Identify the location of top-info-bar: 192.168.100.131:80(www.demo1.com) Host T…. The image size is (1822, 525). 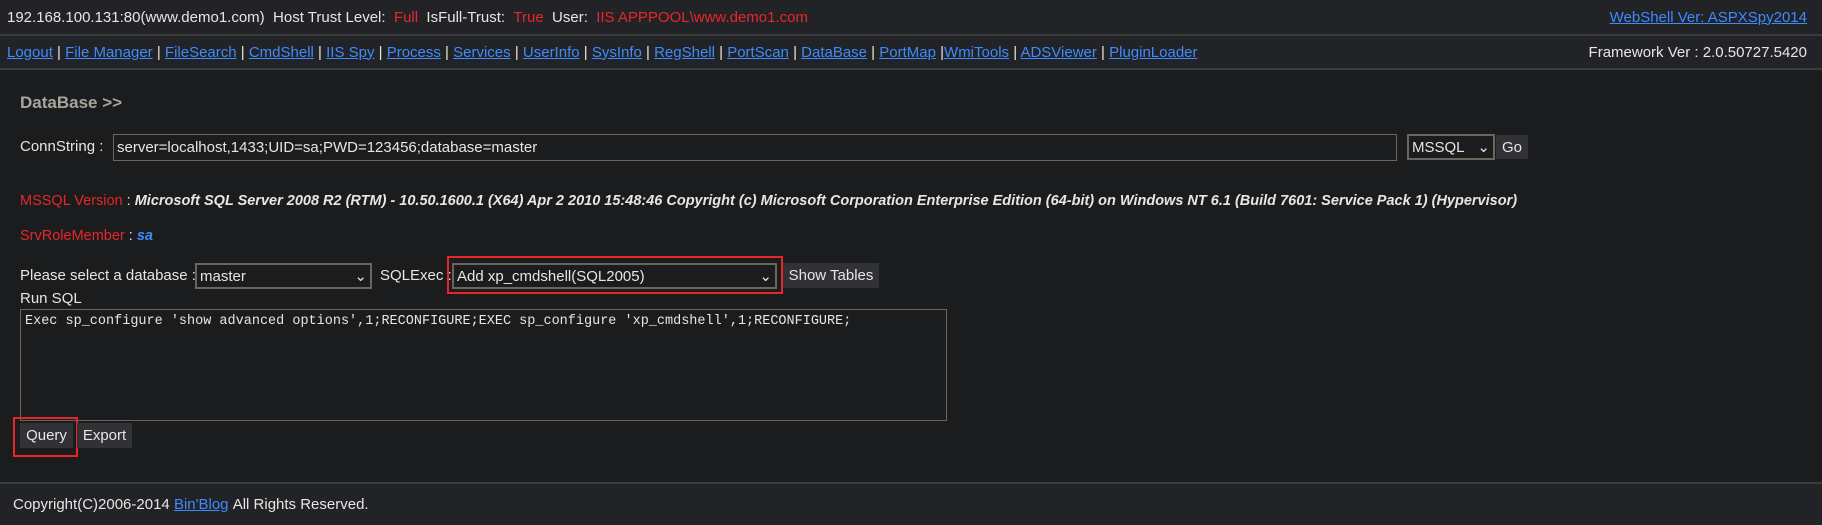
(911, 18).